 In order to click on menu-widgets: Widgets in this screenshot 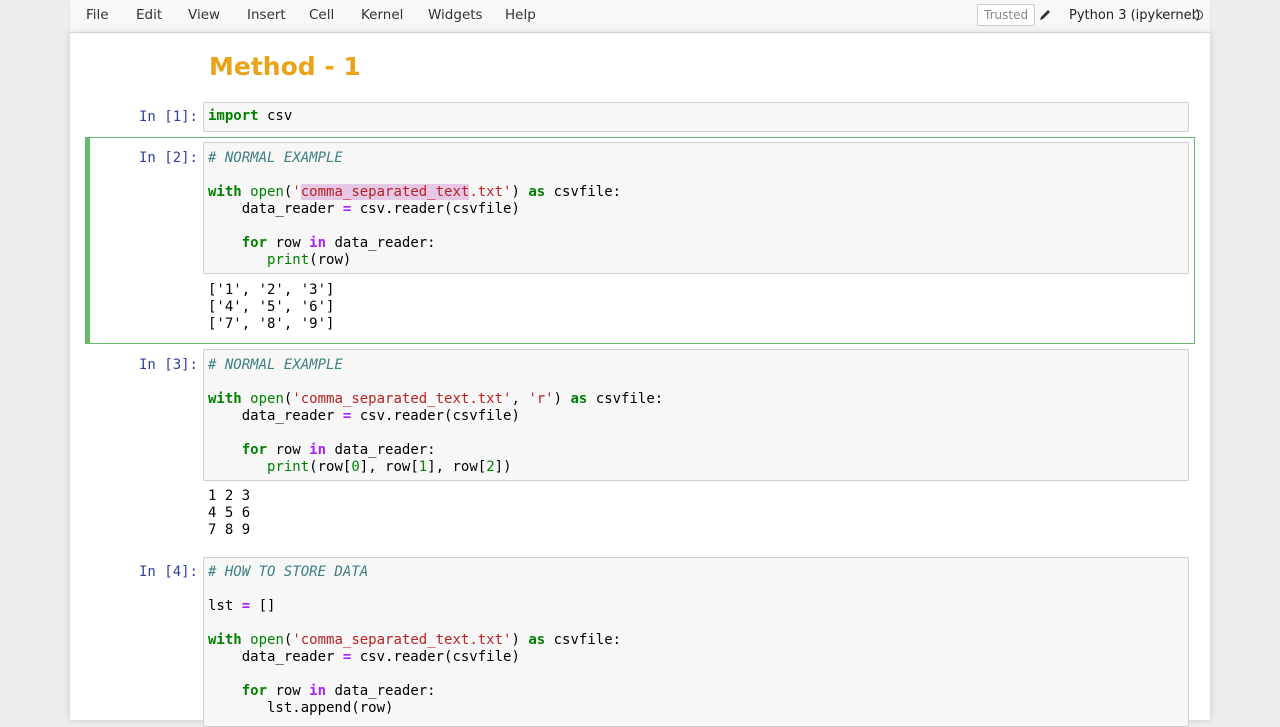, I will do `click(455, 15)`.